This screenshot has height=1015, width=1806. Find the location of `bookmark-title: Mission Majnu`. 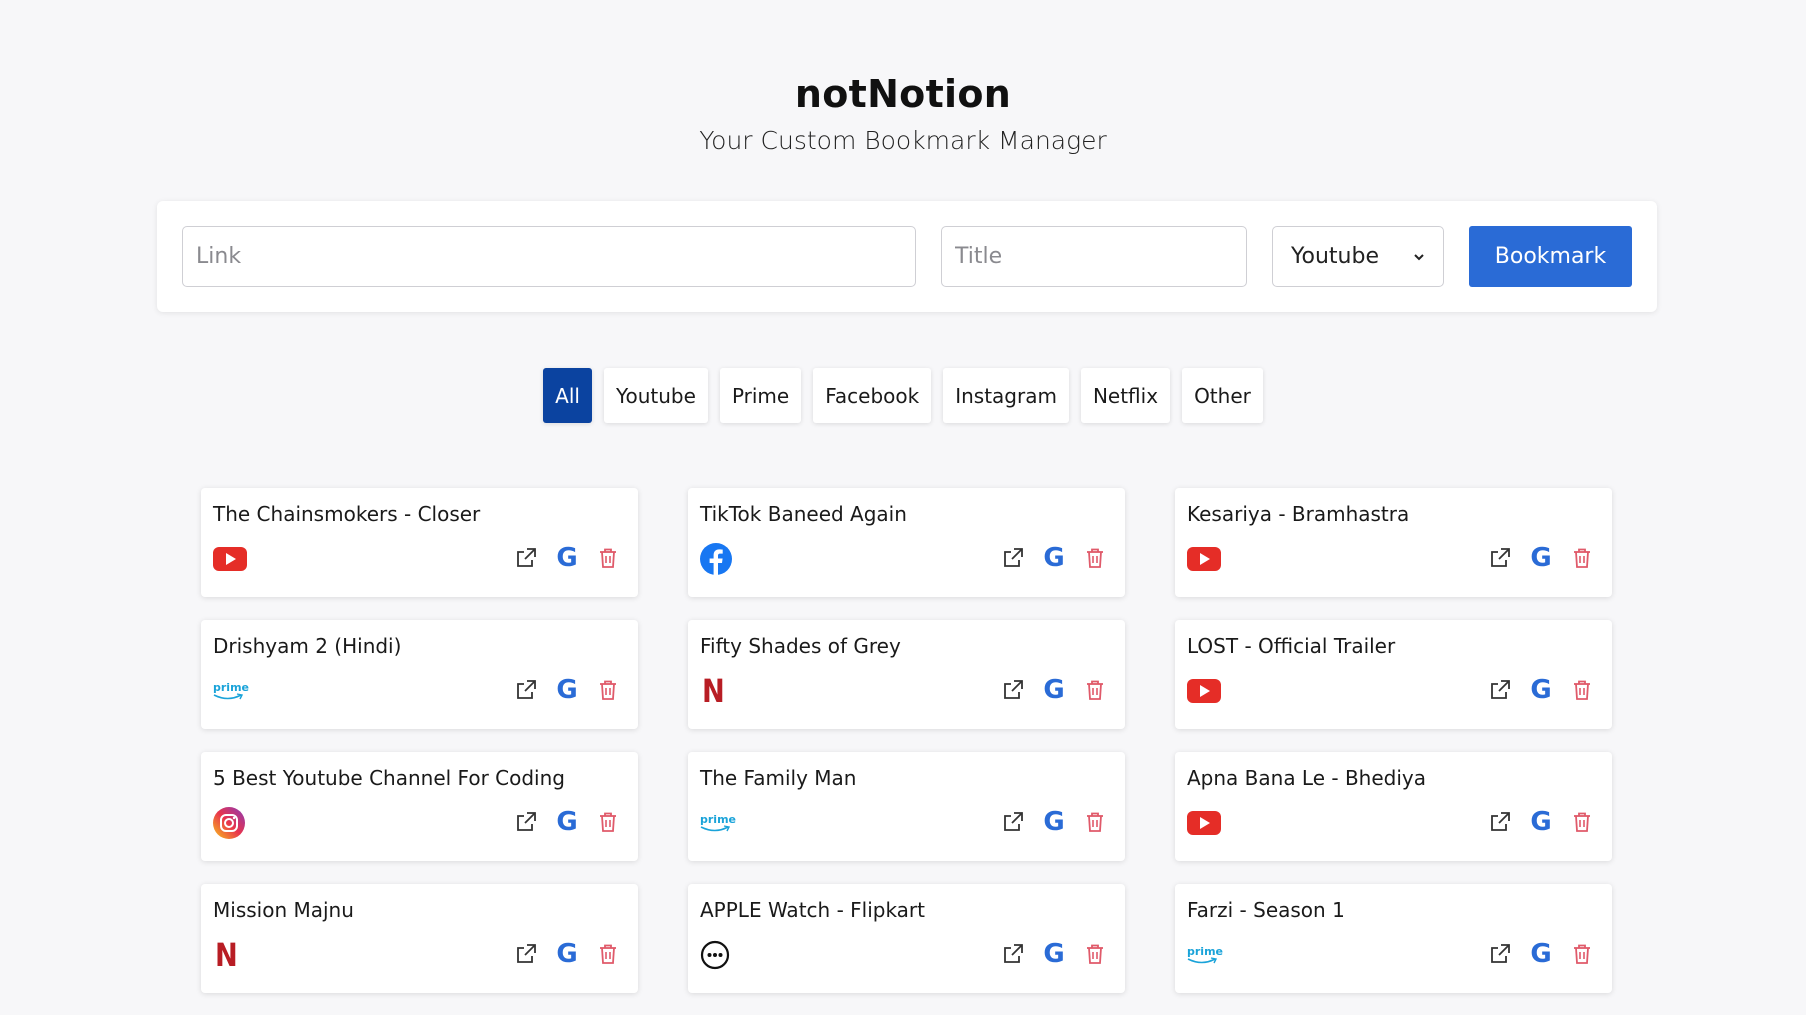

bookmark-title: Mission Majnu is located at coordinates (283, 910).